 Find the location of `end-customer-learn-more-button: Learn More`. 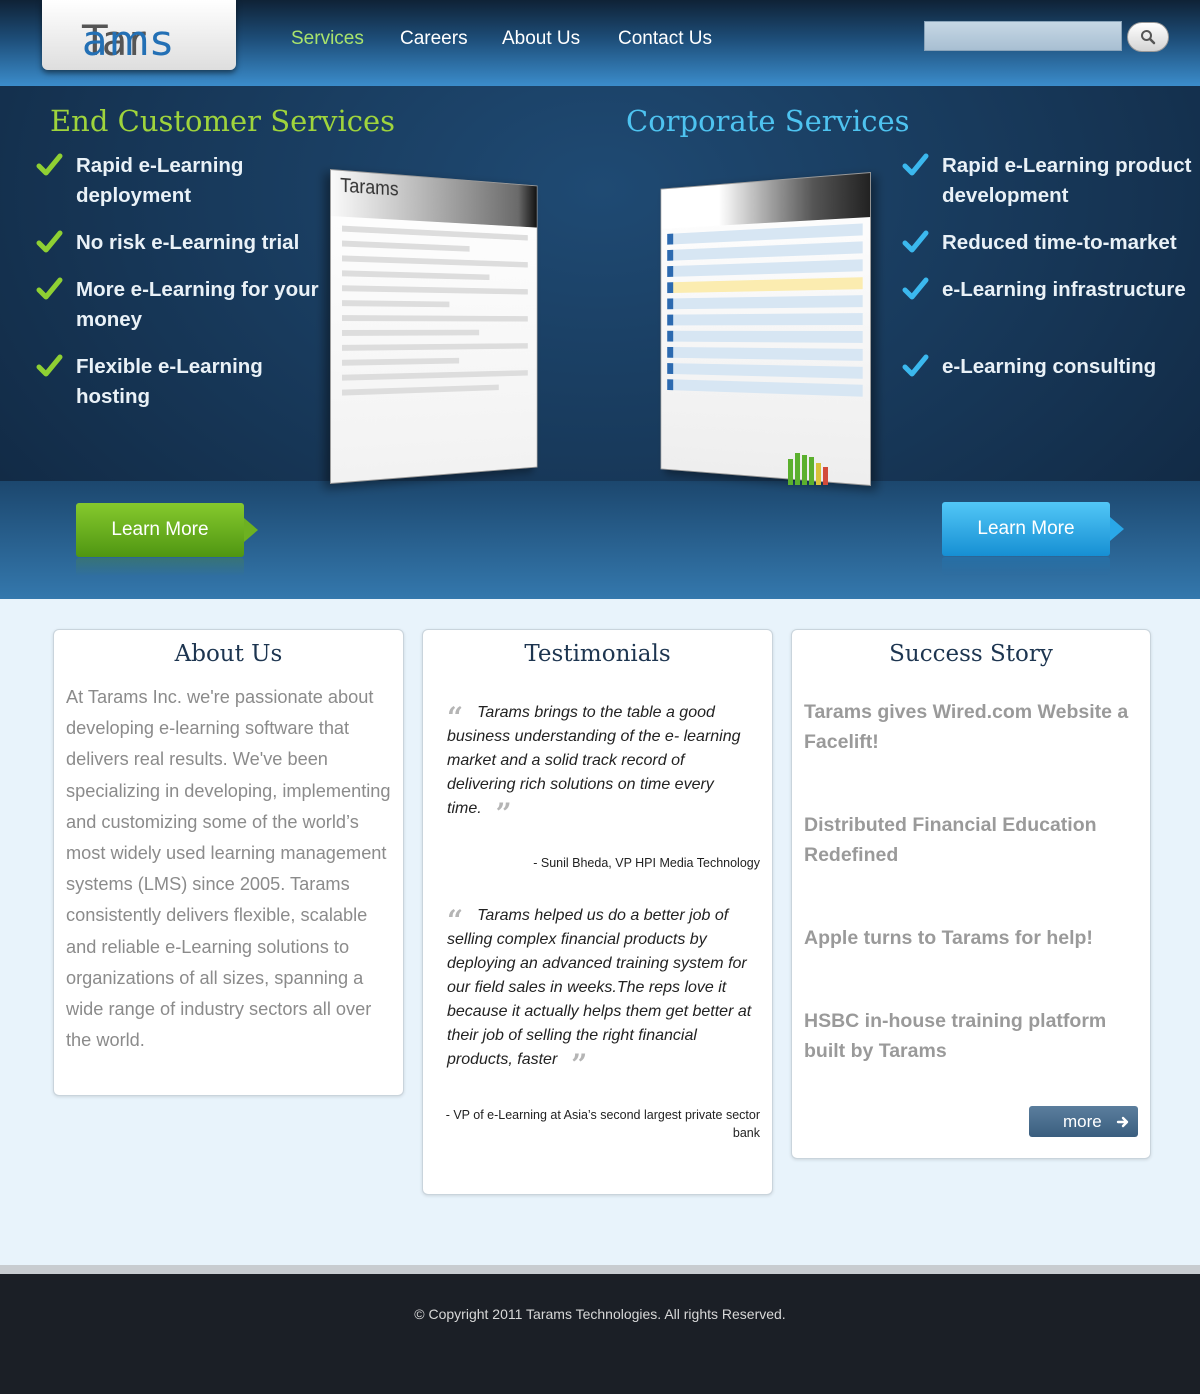

end-customer-learn-more-button: Learn More is located at coordinates (167, 530).